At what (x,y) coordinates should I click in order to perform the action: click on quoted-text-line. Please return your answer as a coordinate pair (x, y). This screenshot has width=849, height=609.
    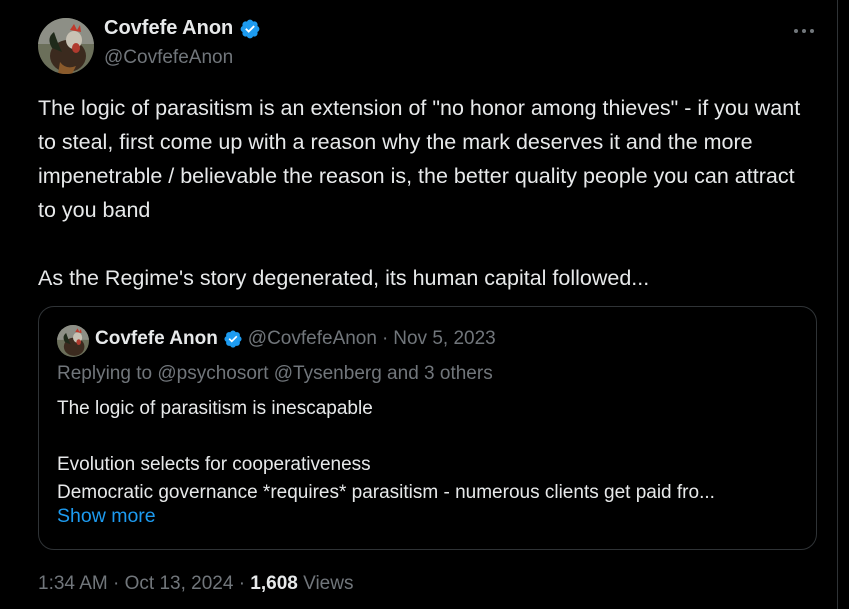
    Looking at the image, I should click on (429, 437).